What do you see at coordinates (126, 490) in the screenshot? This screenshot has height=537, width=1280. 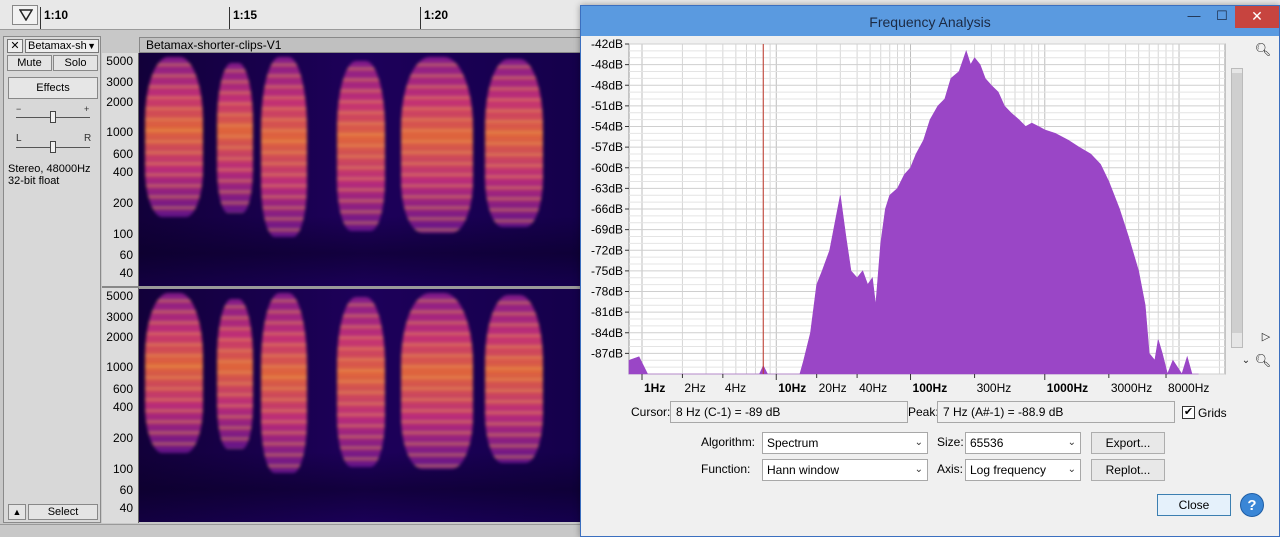 I see `ruler-label: 60` at bounding box center [126, 490].